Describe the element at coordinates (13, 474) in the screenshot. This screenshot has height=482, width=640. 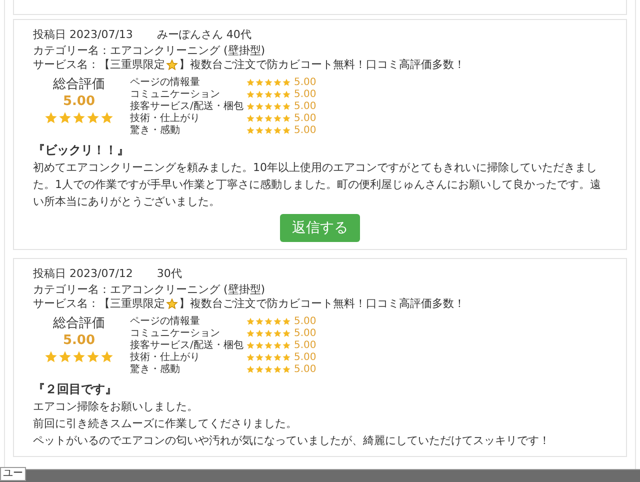
I see `bottom-tab: ユー` at that location.